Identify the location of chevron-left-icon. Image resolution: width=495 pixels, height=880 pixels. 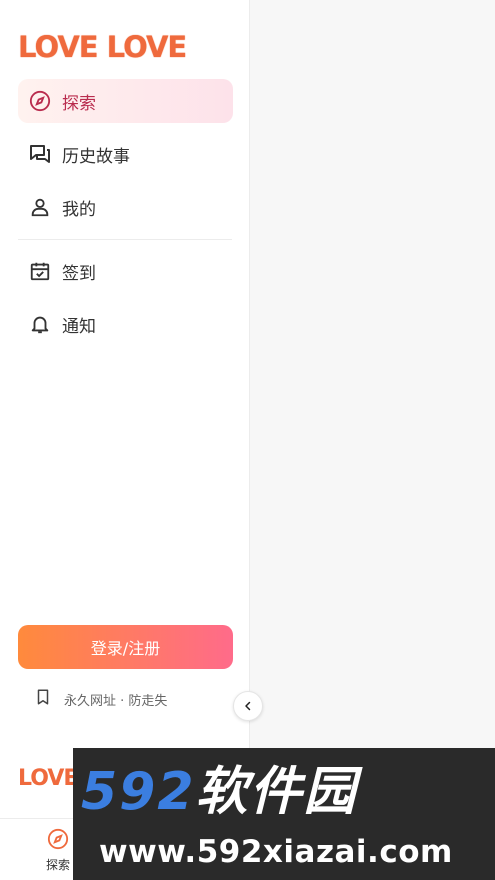
(248, 706).